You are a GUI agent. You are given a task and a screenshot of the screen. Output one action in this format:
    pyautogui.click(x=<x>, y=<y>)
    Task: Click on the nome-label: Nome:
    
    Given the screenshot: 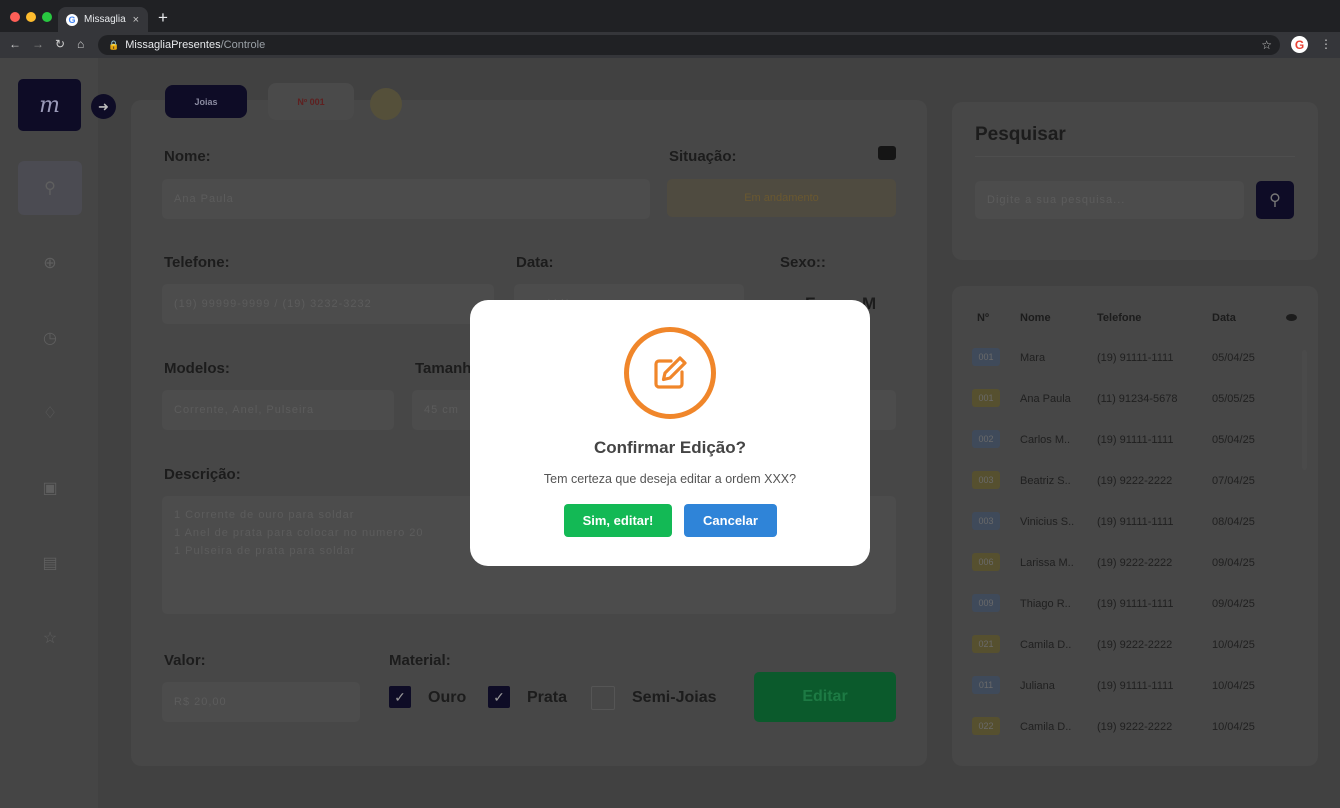 What is the action you would take?
    pyautogui.click(x=187, y=156)
    